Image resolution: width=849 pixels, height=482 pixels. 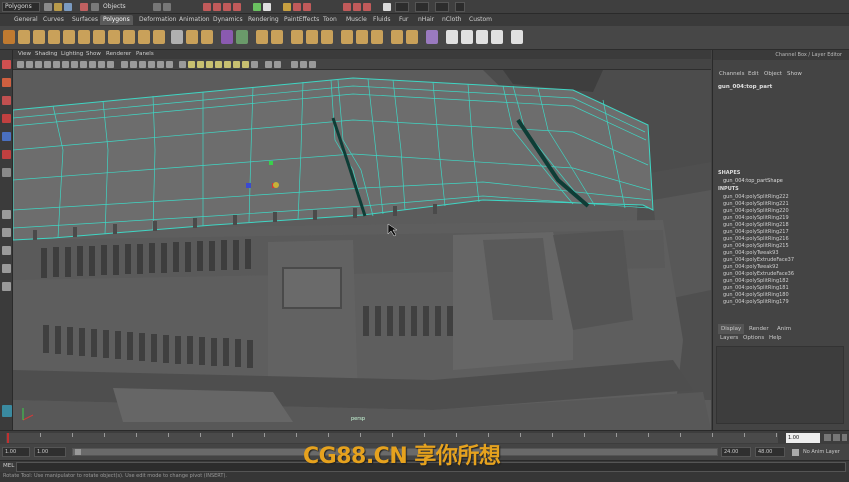 I want to click on field-chart-icon, so click(x=92, y=64).